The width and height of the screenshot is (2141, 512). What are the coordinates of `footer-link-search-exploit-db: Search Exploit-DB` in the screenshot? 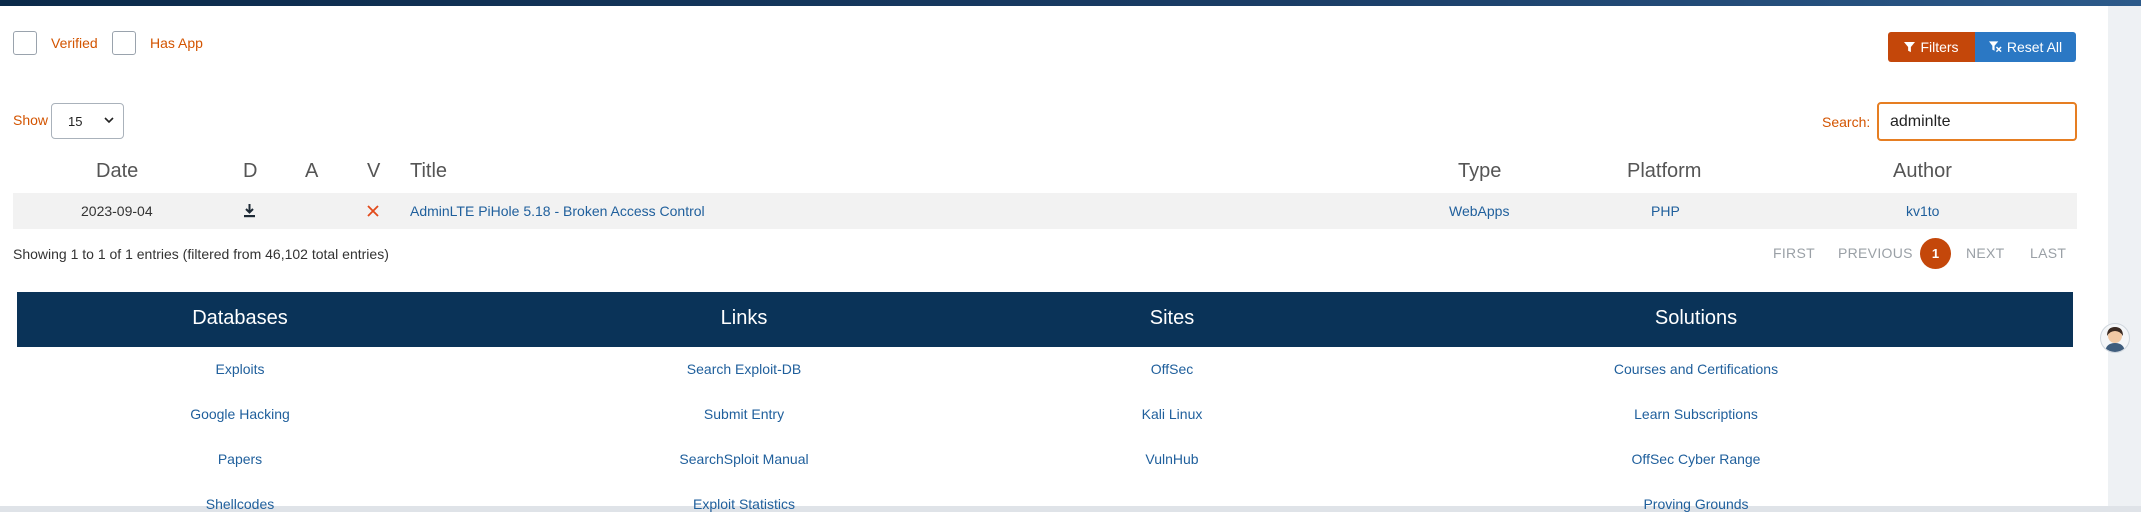 It's located at (744, 369).